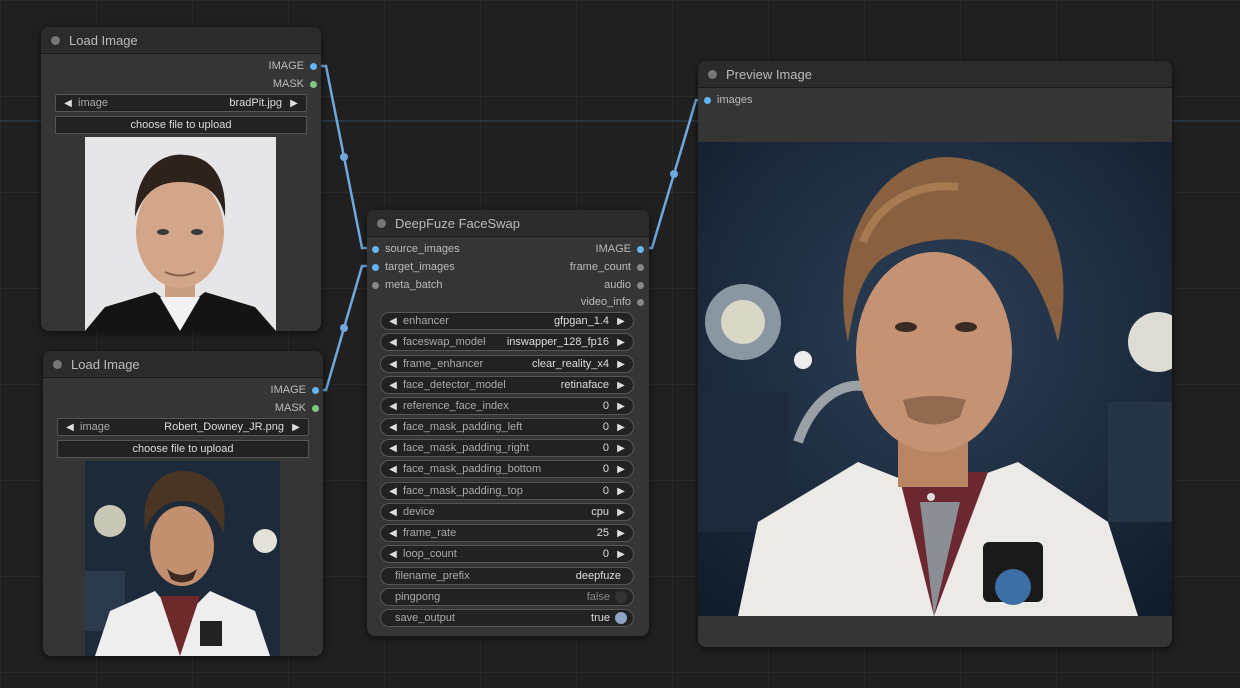 The height and width of the screenshot is (688, 1240). What do you see at coordinates (769, 74) in the screenshot?
I see `node-title: Preview Image` at bounding box center [769, 74].